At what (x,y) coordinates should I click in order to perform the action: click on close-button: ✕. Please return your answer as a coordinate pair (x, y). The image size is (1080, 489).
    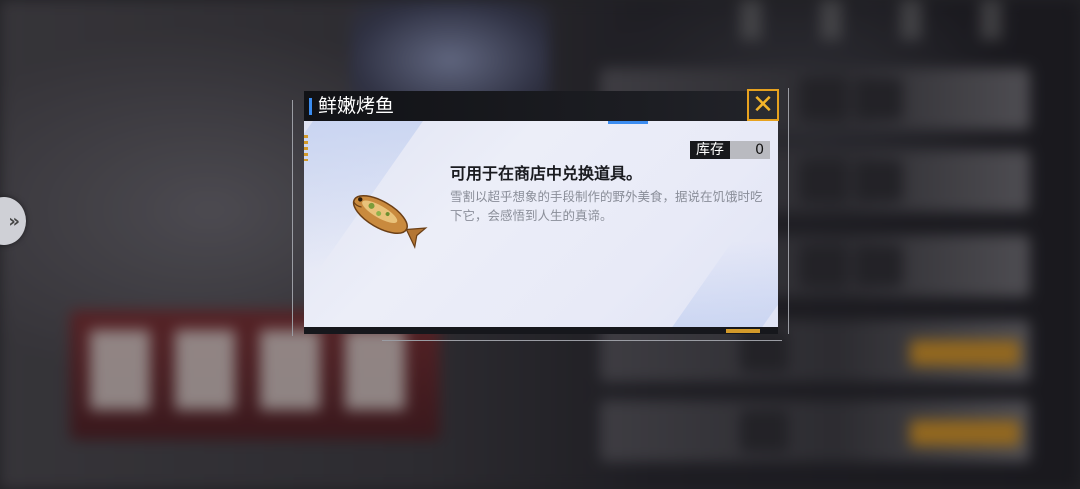
    Looking at the image, I should click on (763, 105).